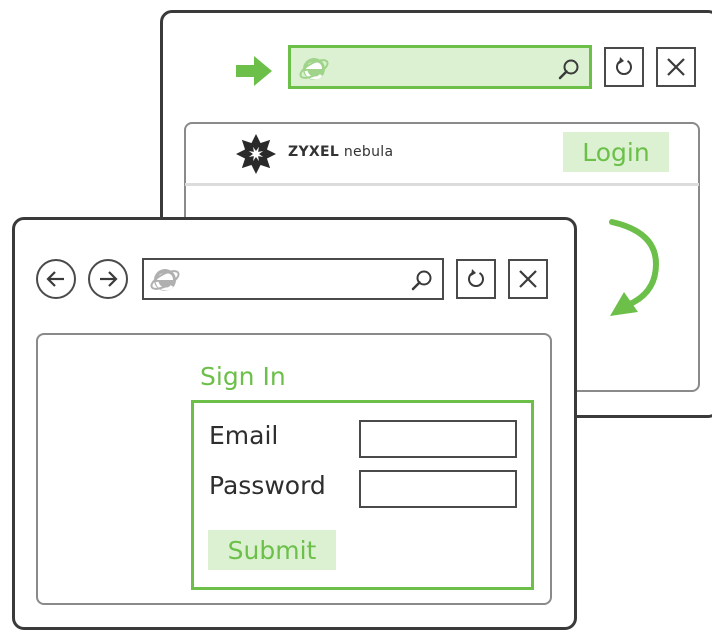  What do you see at coordinates (267, 485) in the screenshot?
I see `password-label: Password` at bounding box center [267, 485].